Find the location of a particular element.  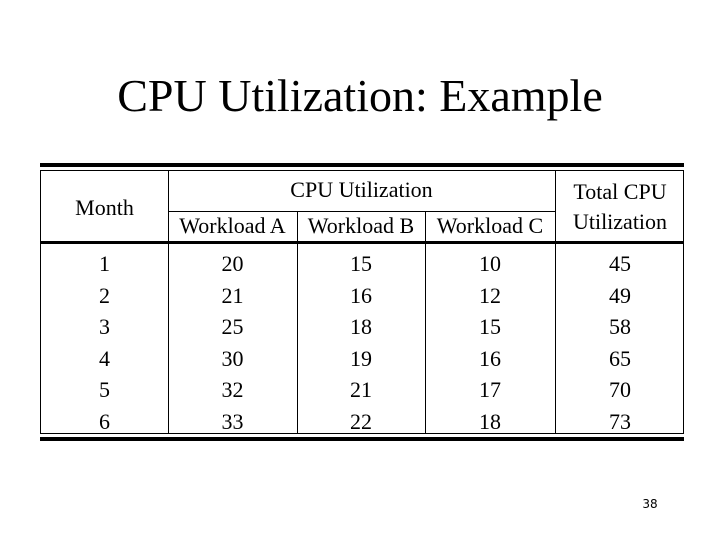

table-cell: 20 is located at coordinates (232, 263).